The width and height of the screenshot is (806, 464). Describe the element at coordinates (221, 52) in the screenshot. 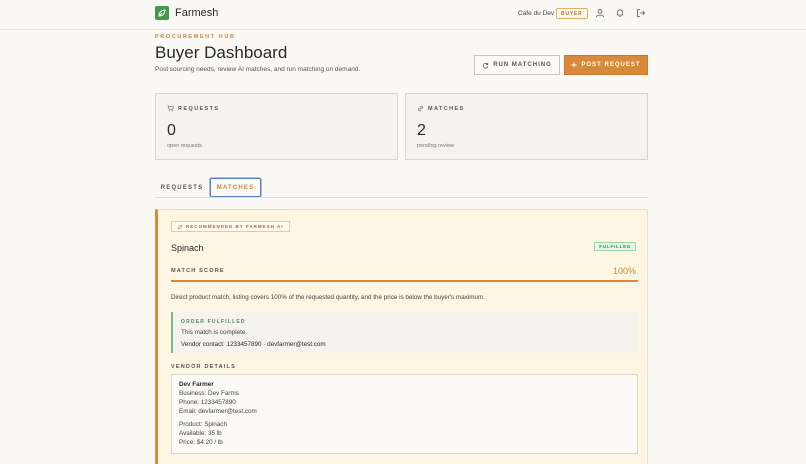

I see `page-title: Buyer Dashboard` at that location.